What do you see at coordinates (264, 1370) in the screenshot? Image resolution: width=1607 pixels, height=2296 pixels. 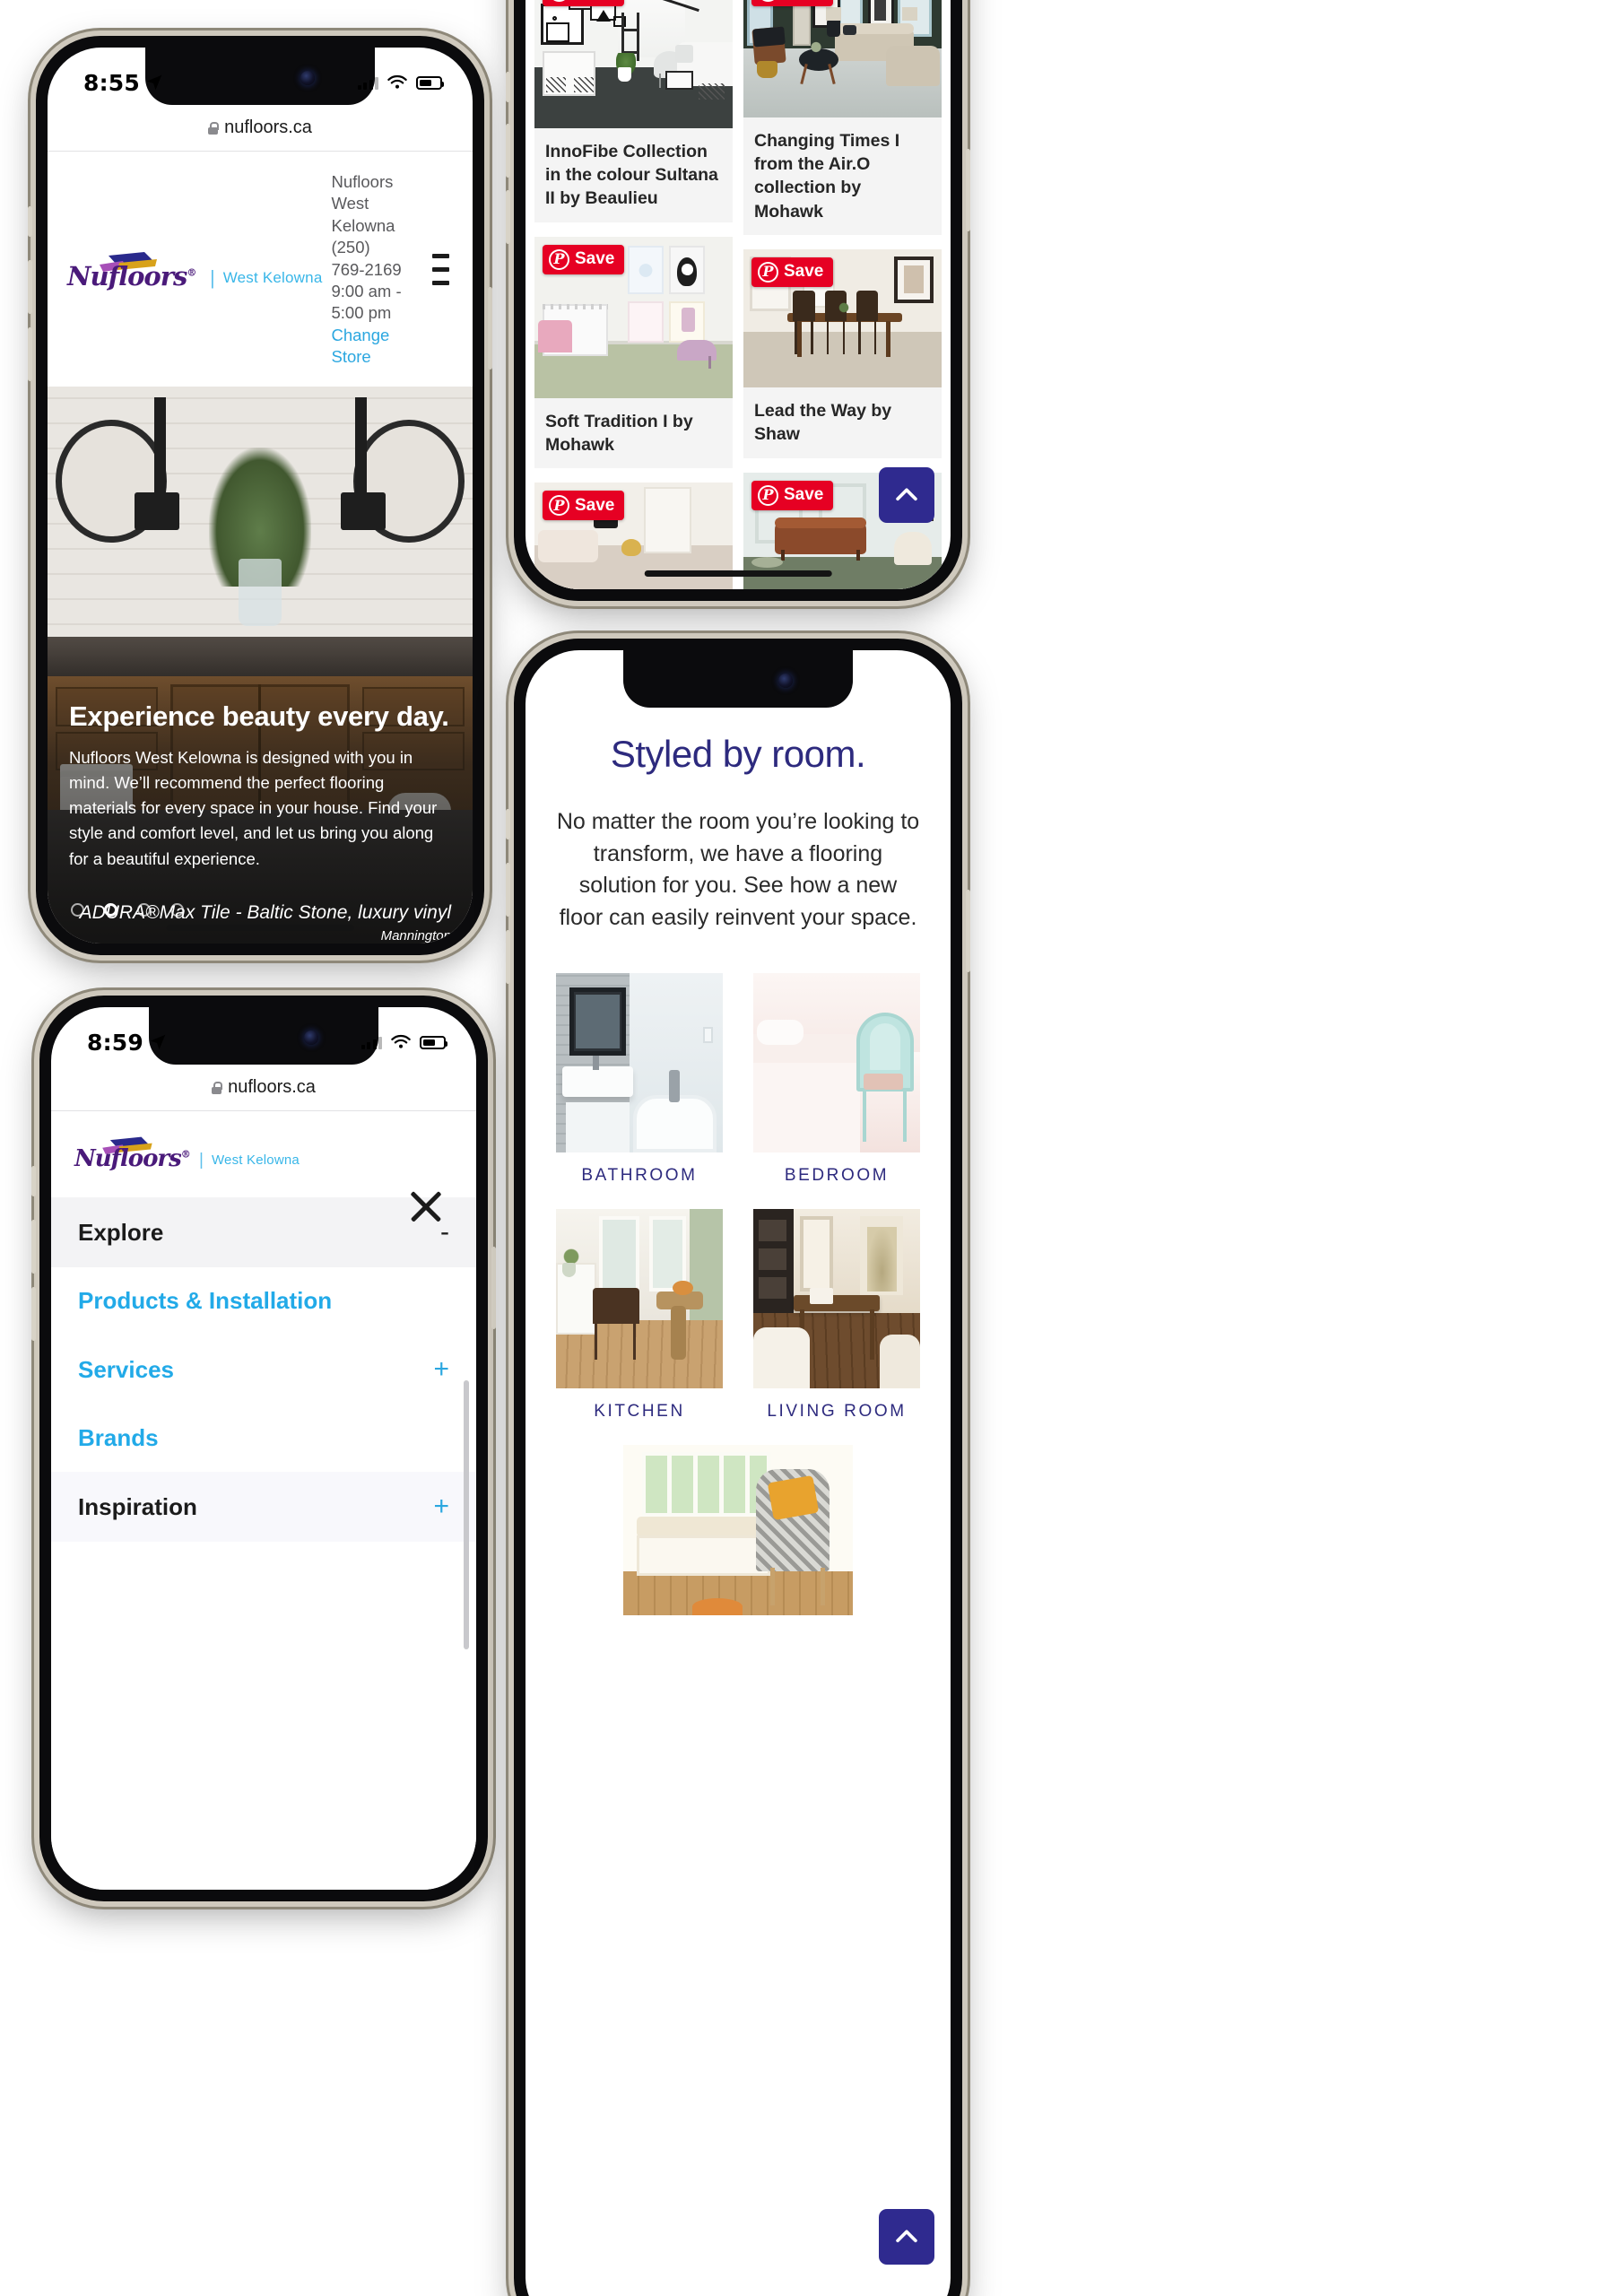 I see `nav-item-services: Services +` at bounding box center [264, 1370].